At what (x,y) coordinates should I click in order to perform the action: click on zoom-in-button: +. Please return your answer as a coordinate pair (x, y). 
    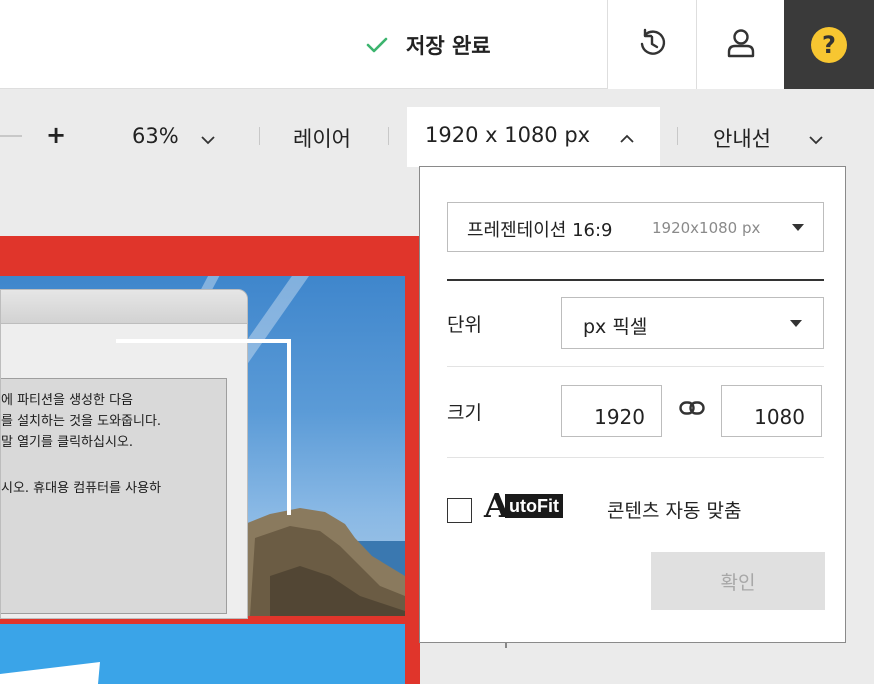
    Looking at the image, I should click on (56, 135).